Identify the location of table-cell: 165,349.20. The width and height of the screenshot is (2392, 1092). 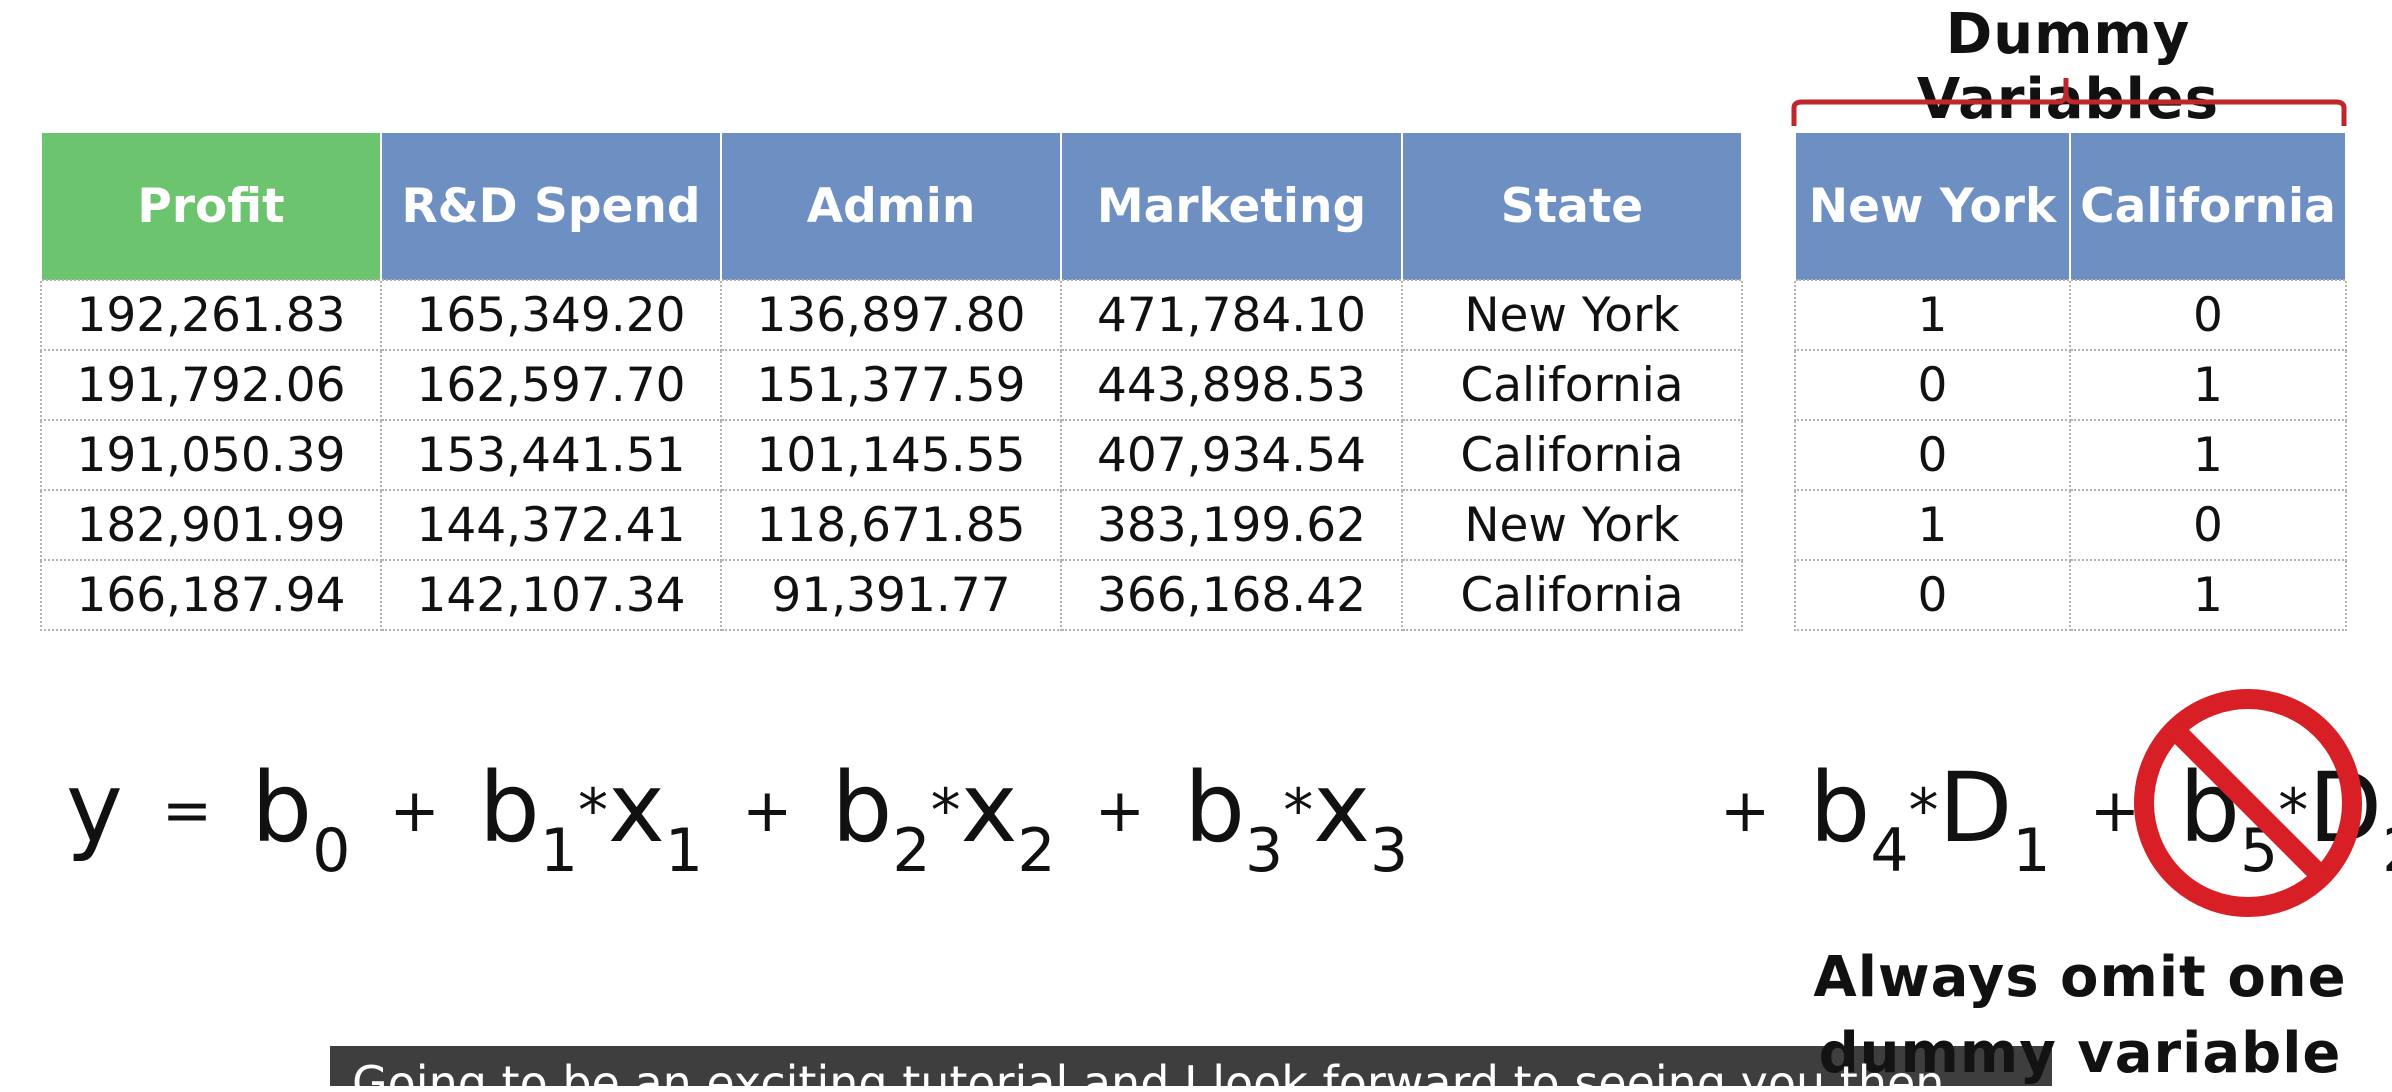
(551, 315).